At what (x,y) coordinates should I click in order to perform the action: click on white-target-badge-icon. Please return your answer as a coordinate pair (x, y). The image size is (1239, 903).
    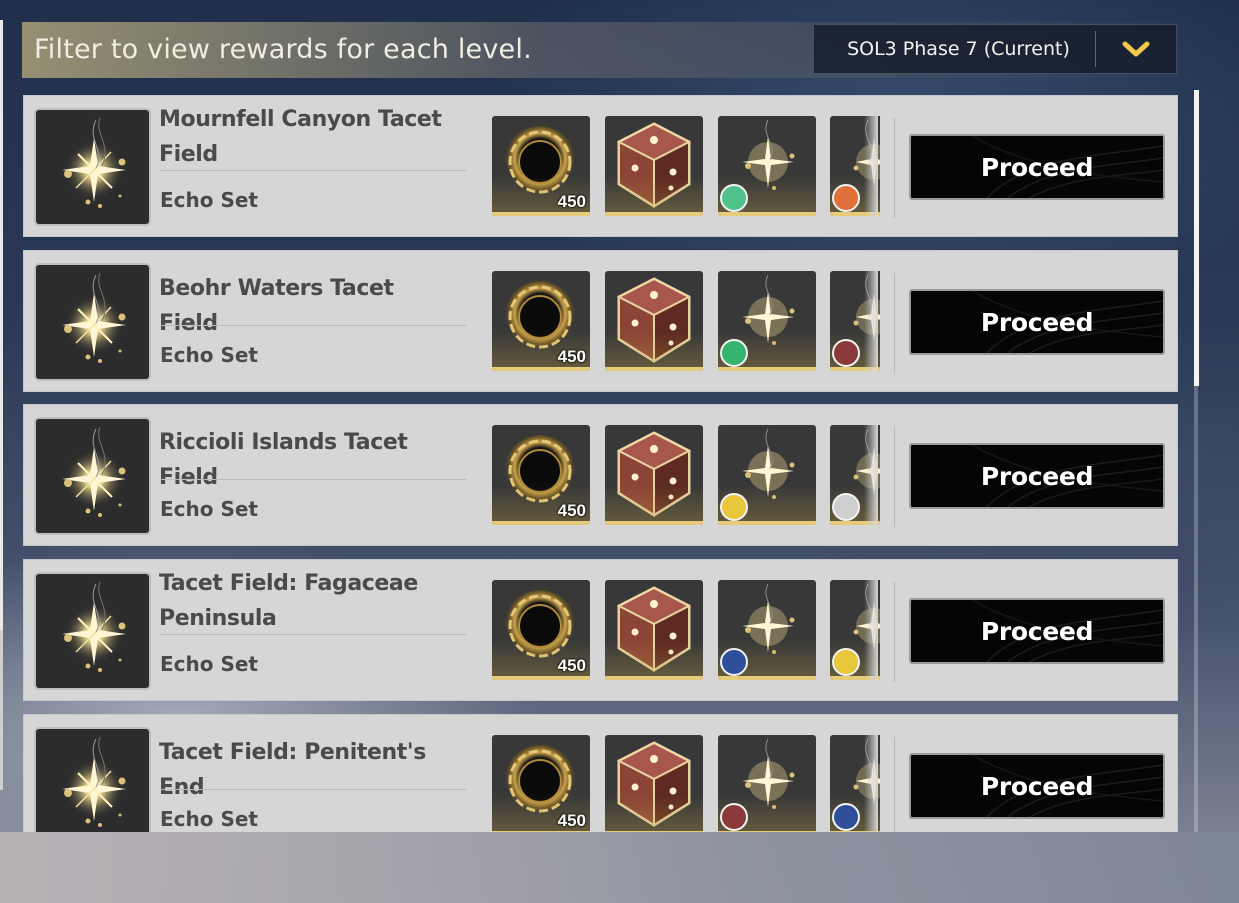
    Looking at the image, I should click on (846, 507).